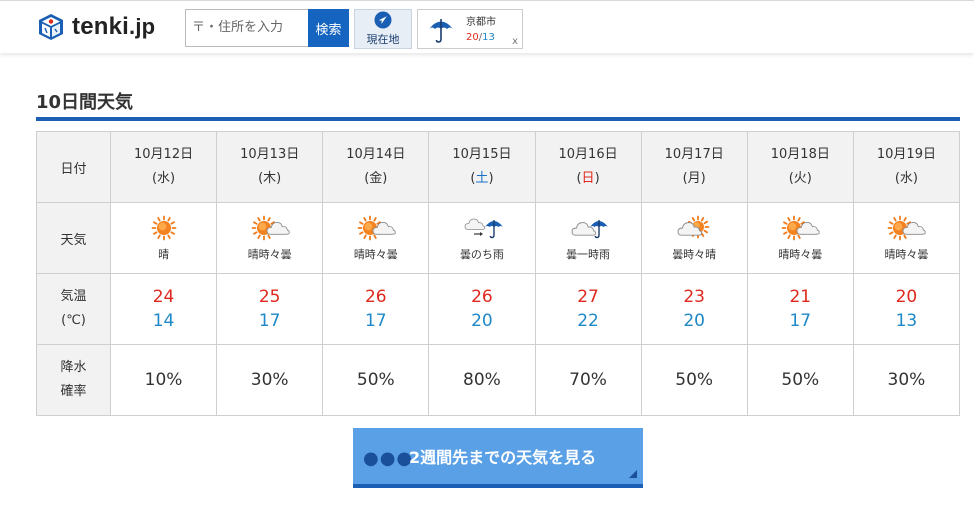  I want to click on temperature-cell: 25 17, so click(270, 309).